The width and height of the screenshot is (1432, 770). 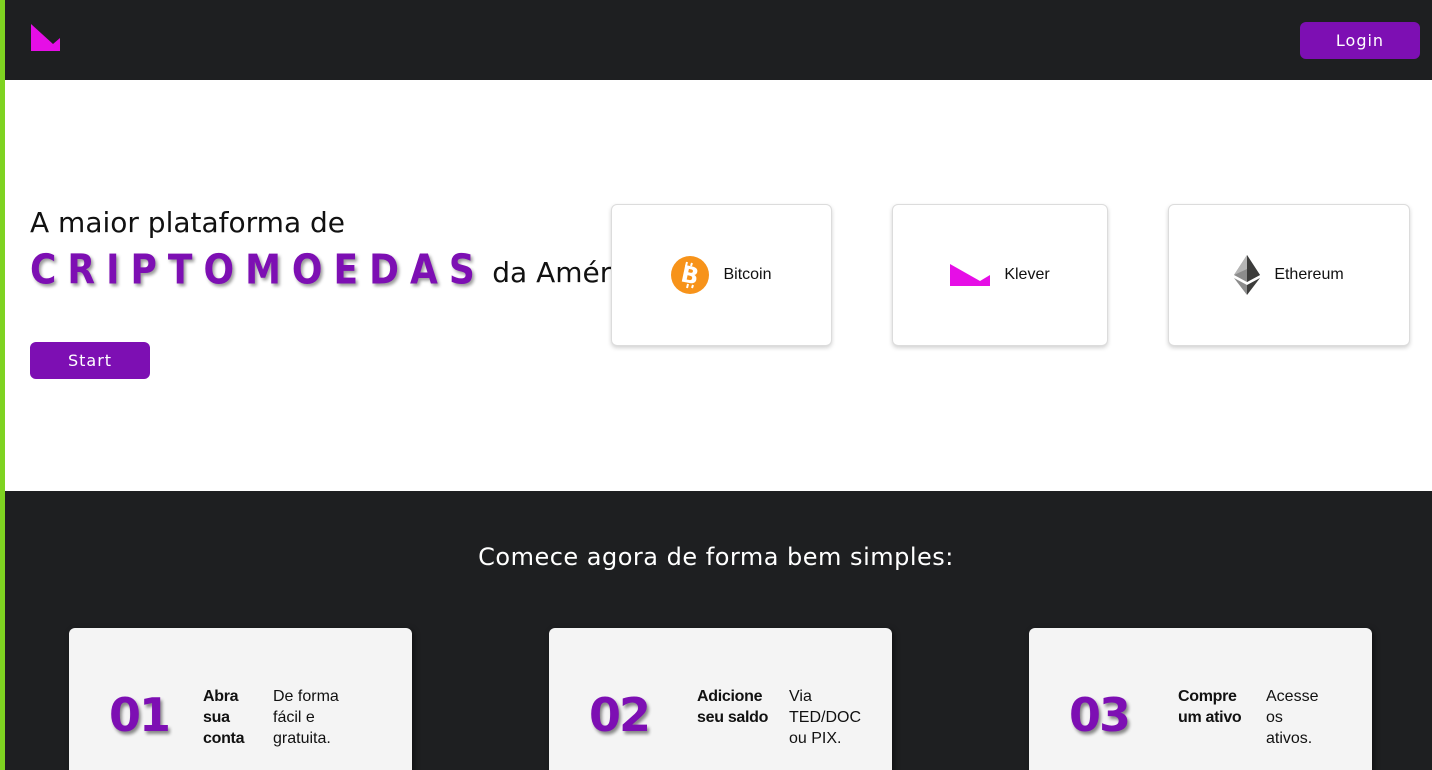 What do you see at coordinates (258, 270) in the screenshot?
I see `hero-highlight: CRIPTOMOEDAS` at bounding box center [258, 270].